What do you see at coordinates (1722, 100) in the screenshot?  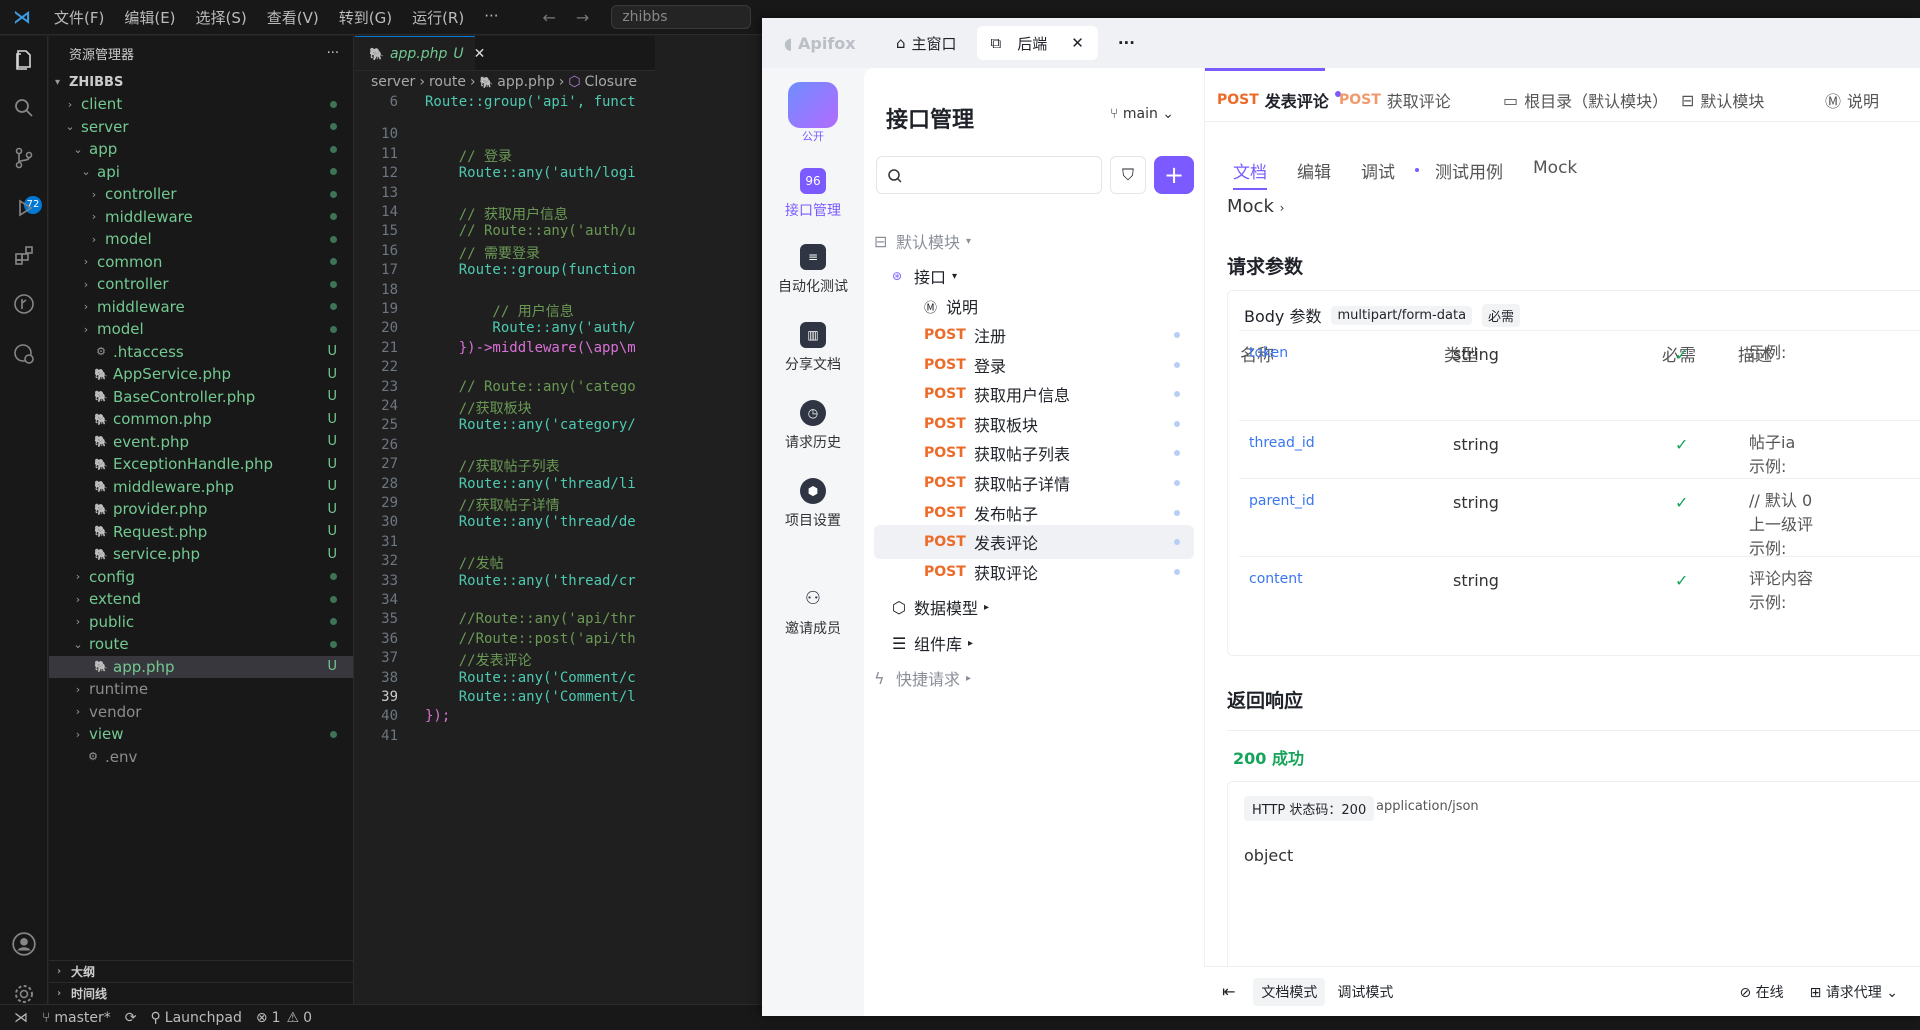 I see `doc-tab-default-module: ⊟ 默认模块` at bounding box center [1722, 100].